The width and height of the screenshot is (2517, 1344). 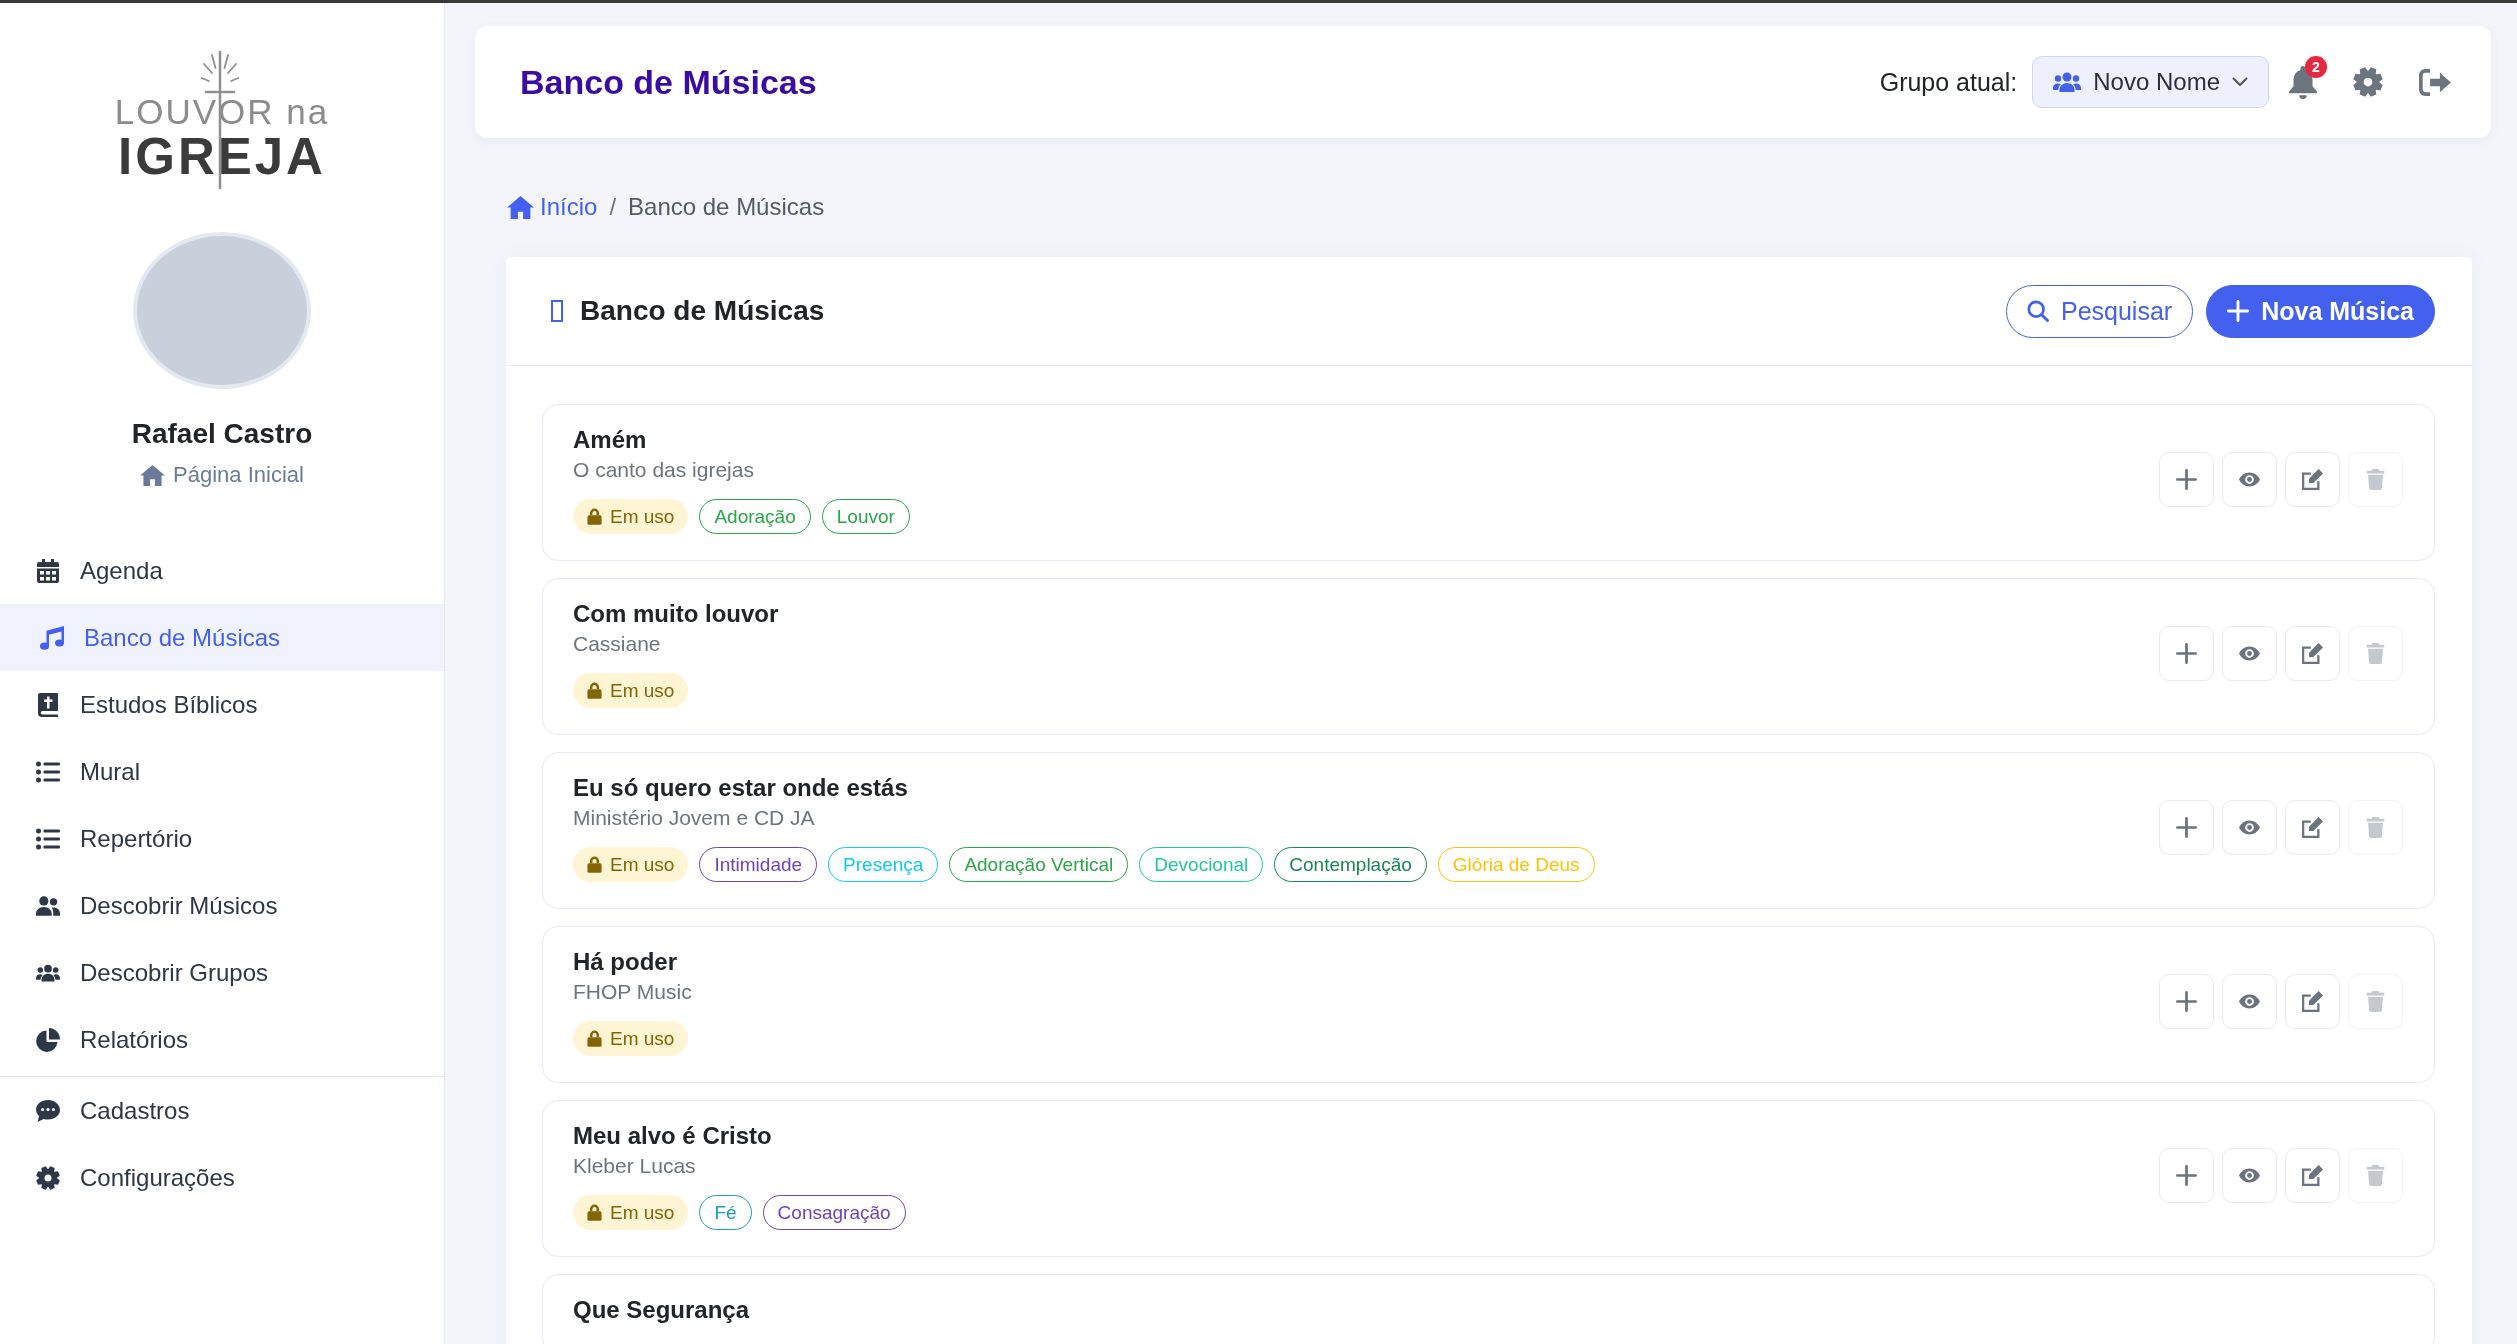 I want to click on group-label: Grupo atual:, so click(x=1948, y=82).